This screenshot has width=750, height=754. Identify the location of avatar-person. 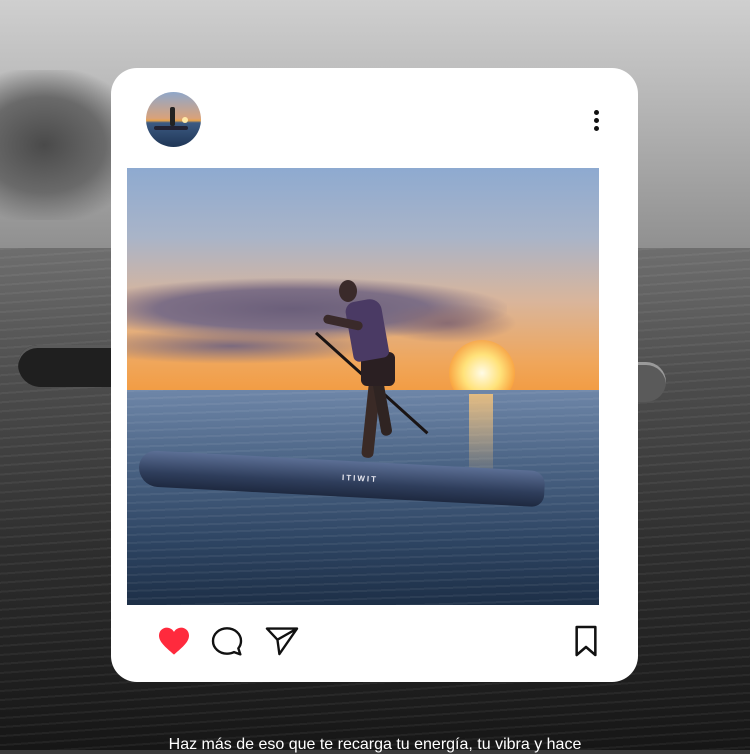
(172, 116).